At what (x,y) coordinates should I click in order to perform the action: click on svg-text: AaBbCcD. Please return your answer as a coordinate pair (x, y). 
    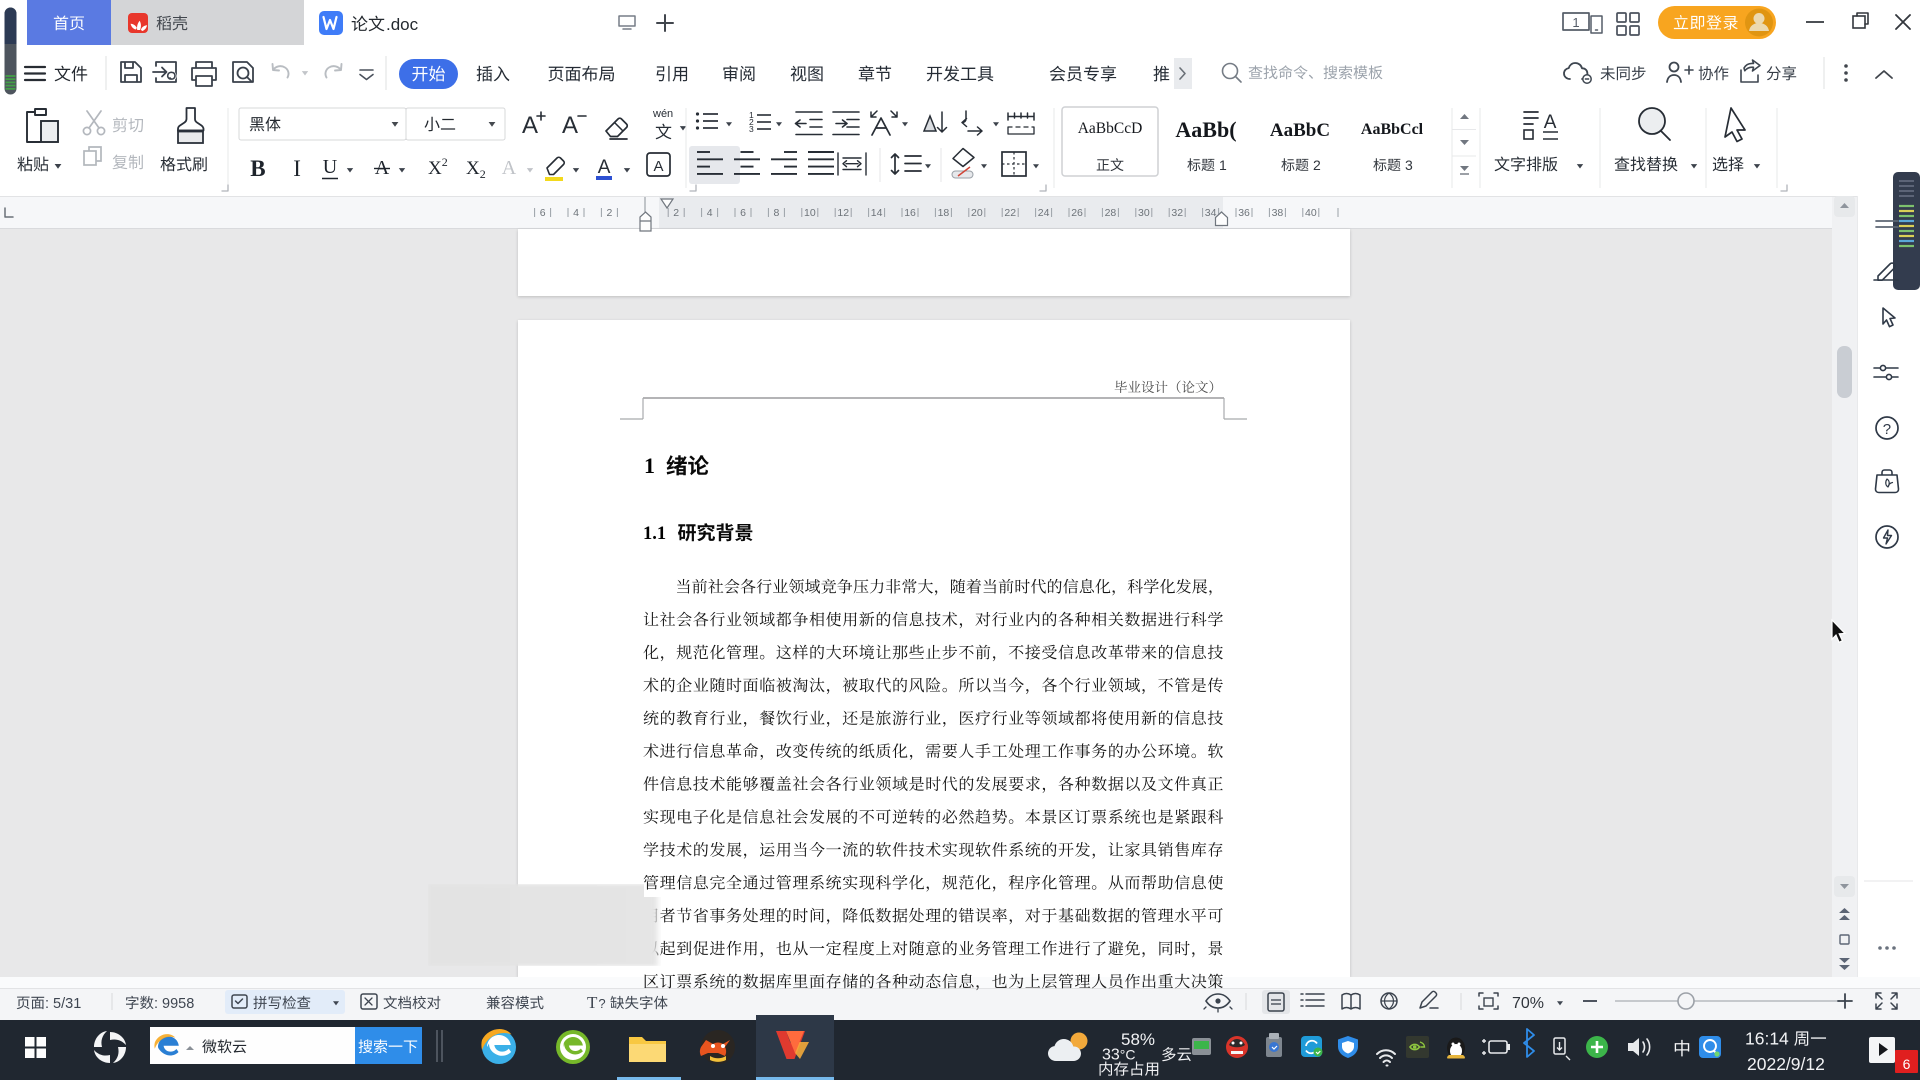
    Looking at the image, I should click on (1110, 128).